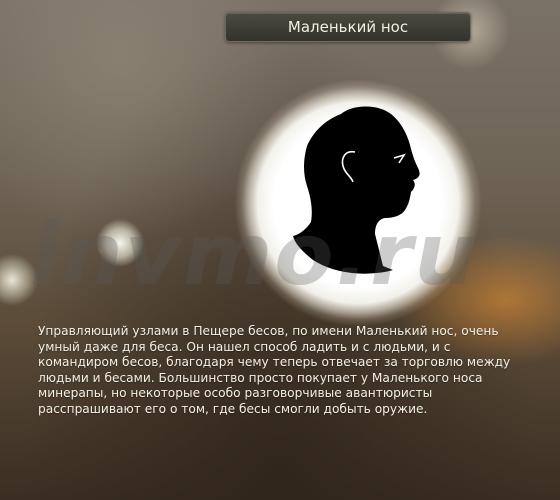 The height and width of the screenshot is (500, 560). I want to click on title-bar: Маленький нос, so click(348, 27).